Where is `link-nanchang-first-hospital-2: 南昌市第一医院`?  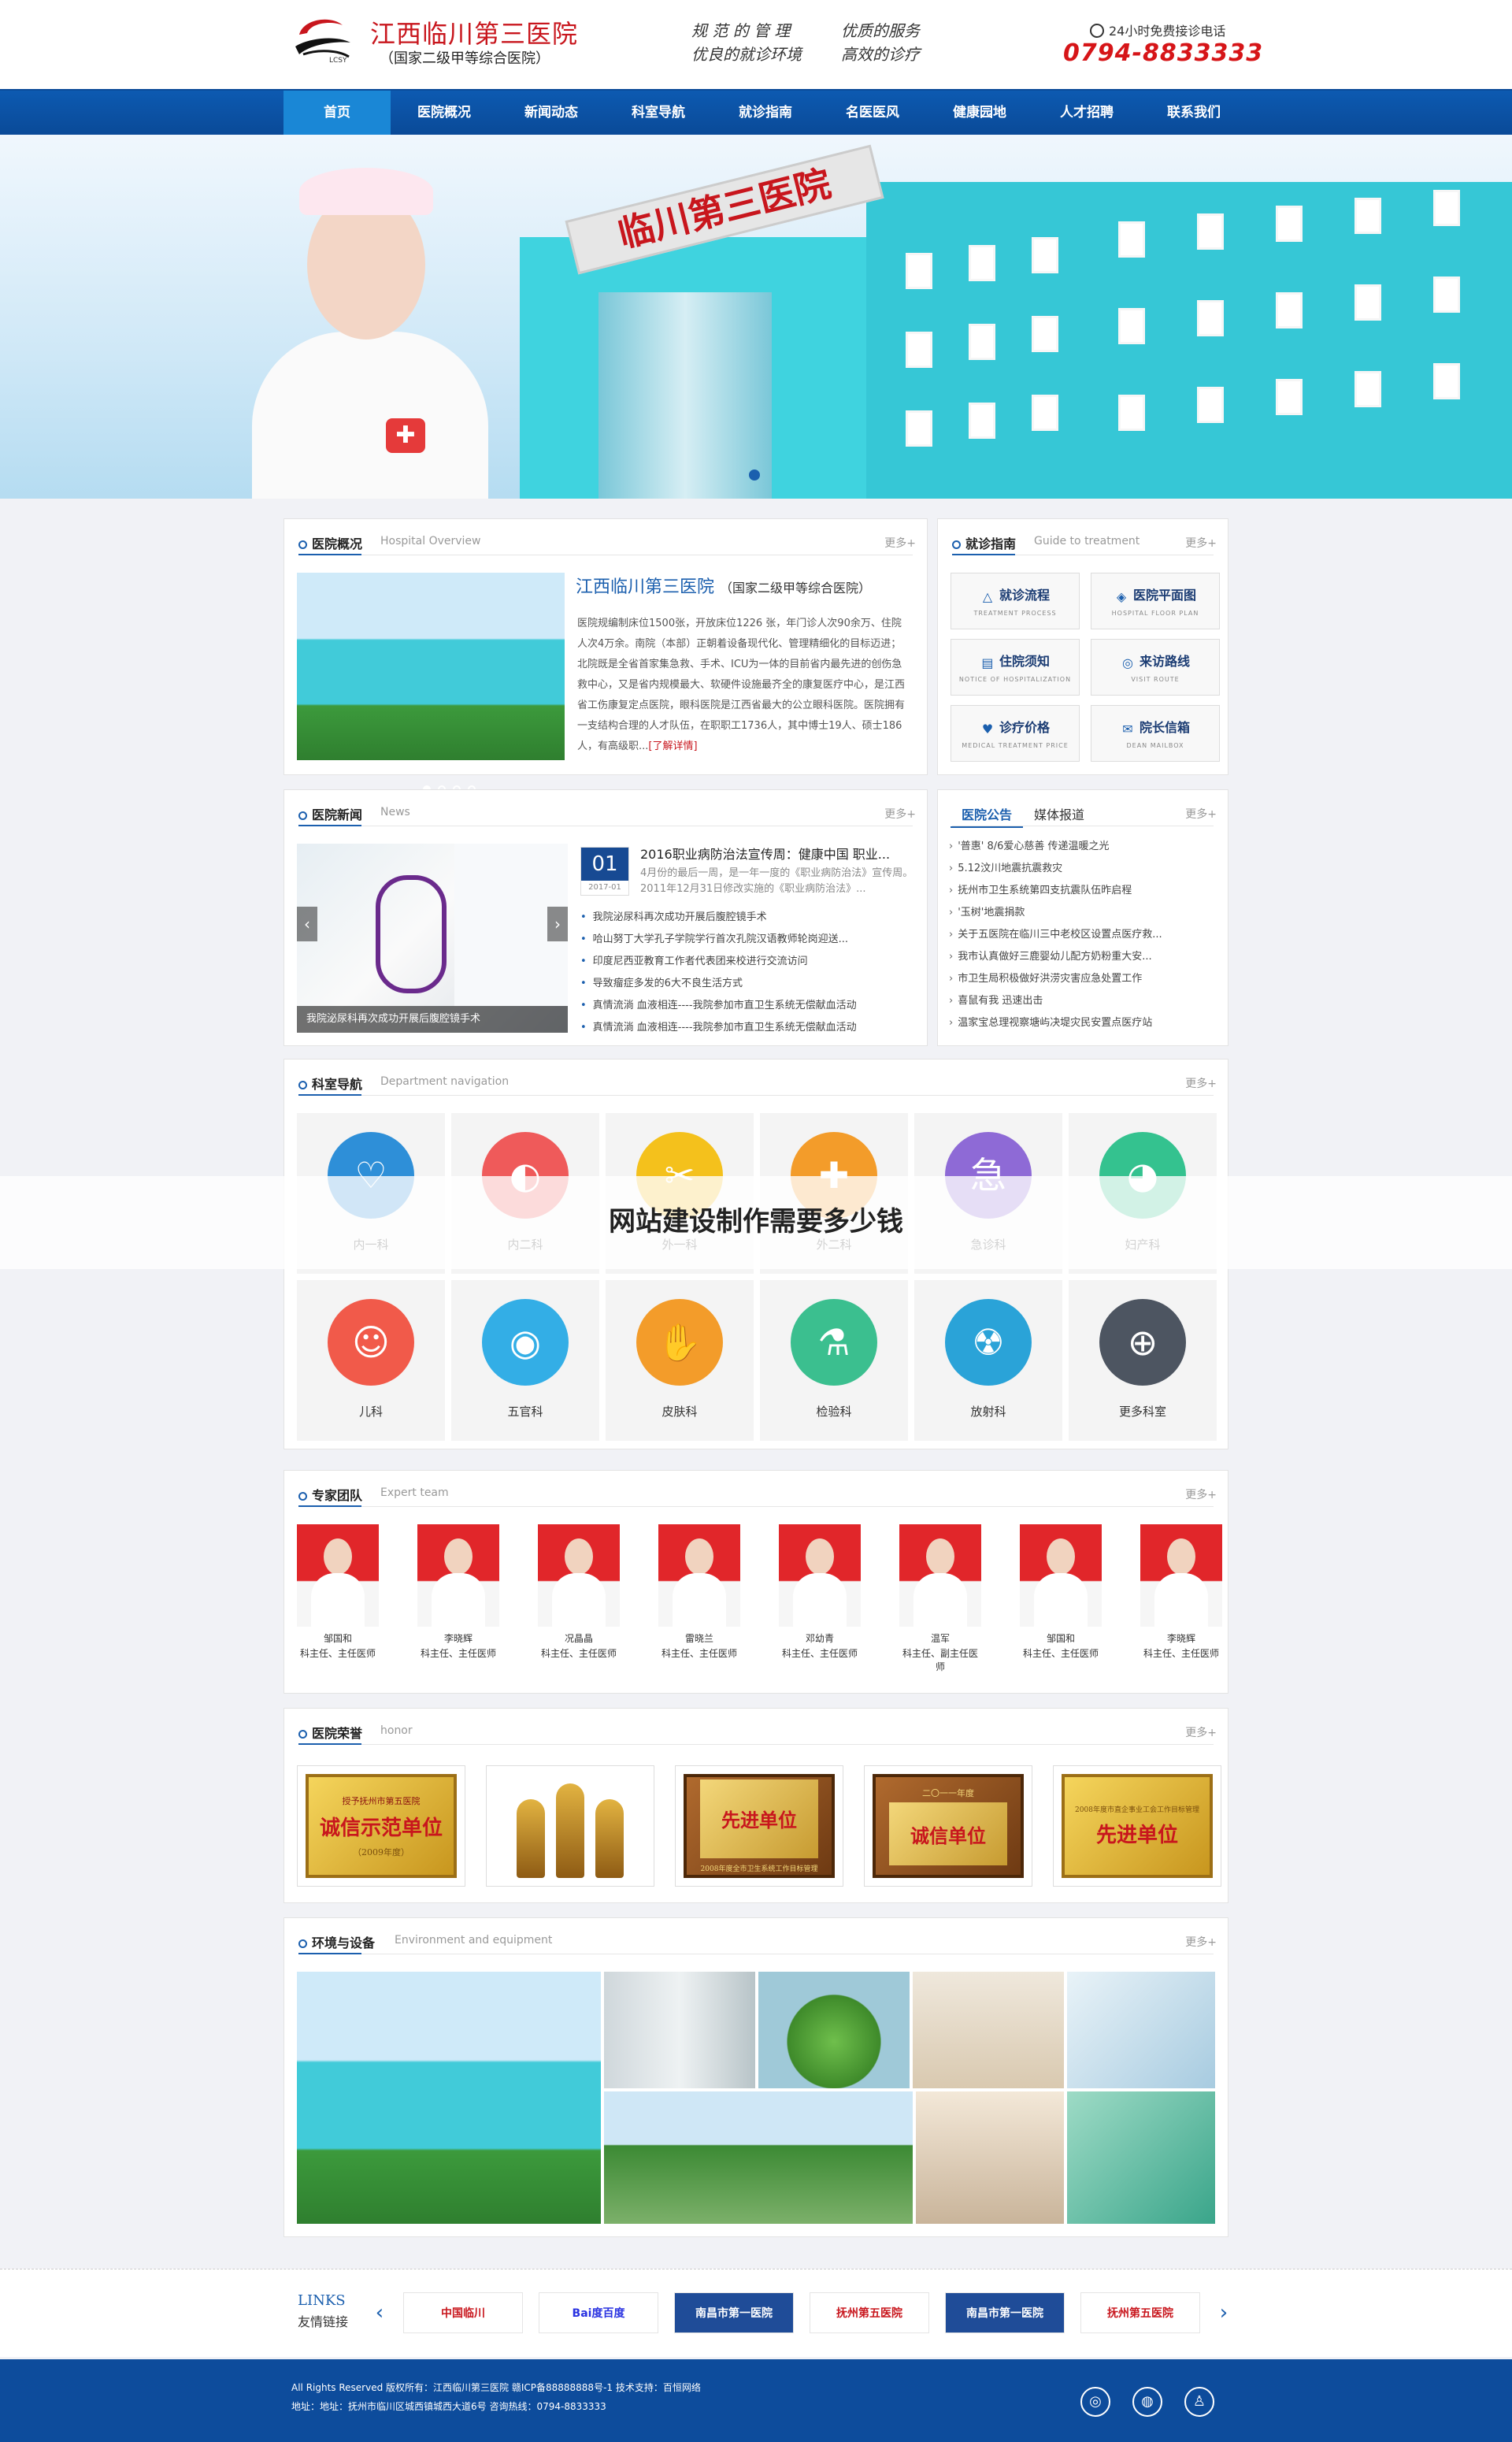
link-nanchang-first-hospital-2: 南昌市第一医院 is located at coordinates (1005, 2312).